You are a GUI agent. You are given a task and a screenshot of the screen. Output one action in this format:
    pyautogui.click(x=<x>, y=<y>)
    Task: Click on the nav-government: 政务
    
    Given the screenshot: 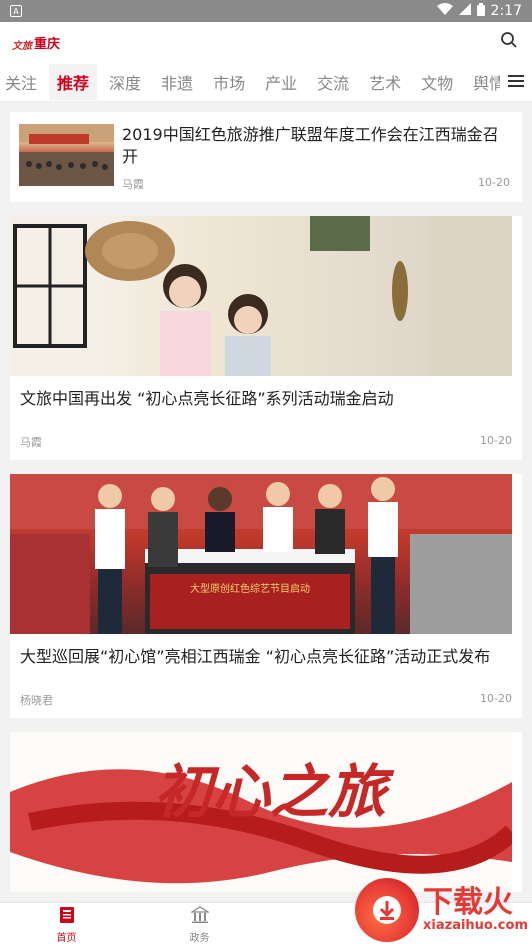 What is the action you would take?
    pyautogui.click(x=199, y=924)
    